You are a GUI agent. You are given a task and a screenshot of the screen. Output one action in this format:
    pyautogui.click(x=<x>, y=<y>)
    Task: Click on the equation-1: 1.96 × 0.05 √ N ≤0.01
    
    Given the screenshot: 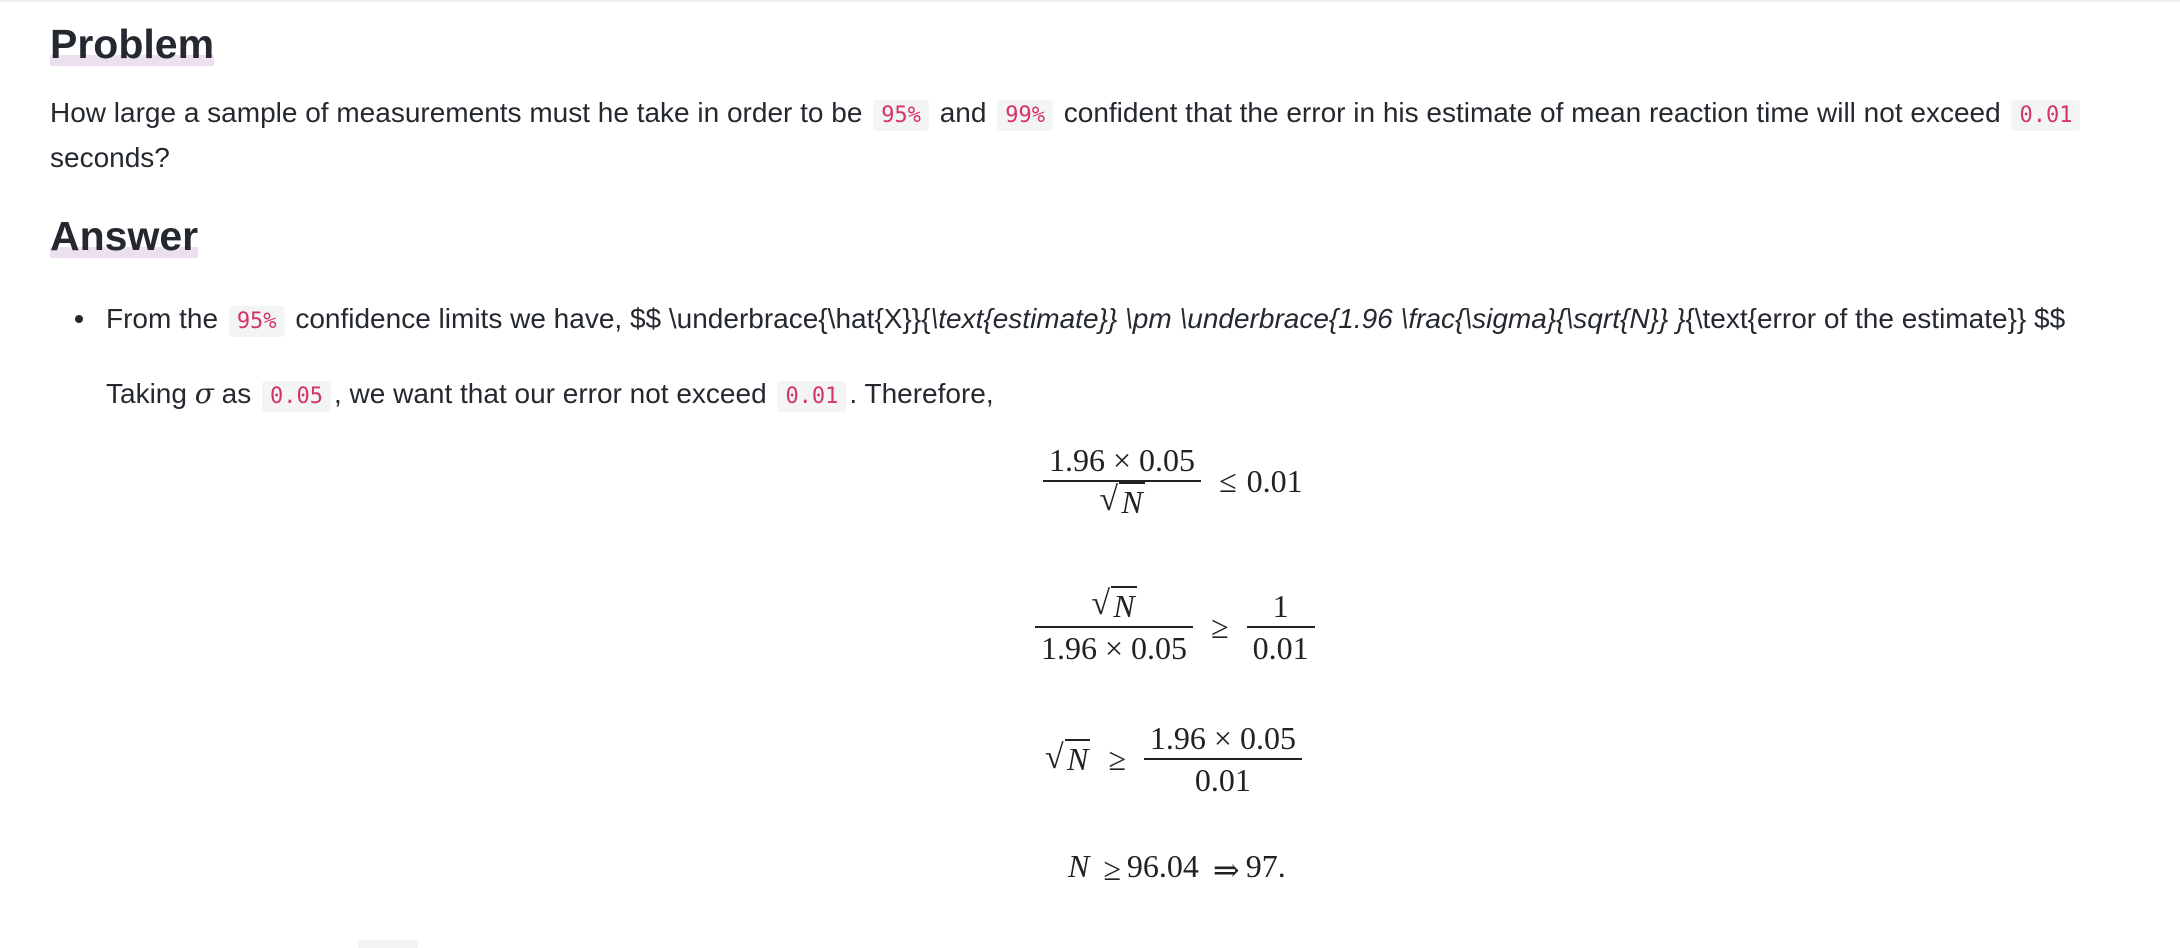 What is the action you would take?
    pyautogui.click(x=1178, y=481)
    